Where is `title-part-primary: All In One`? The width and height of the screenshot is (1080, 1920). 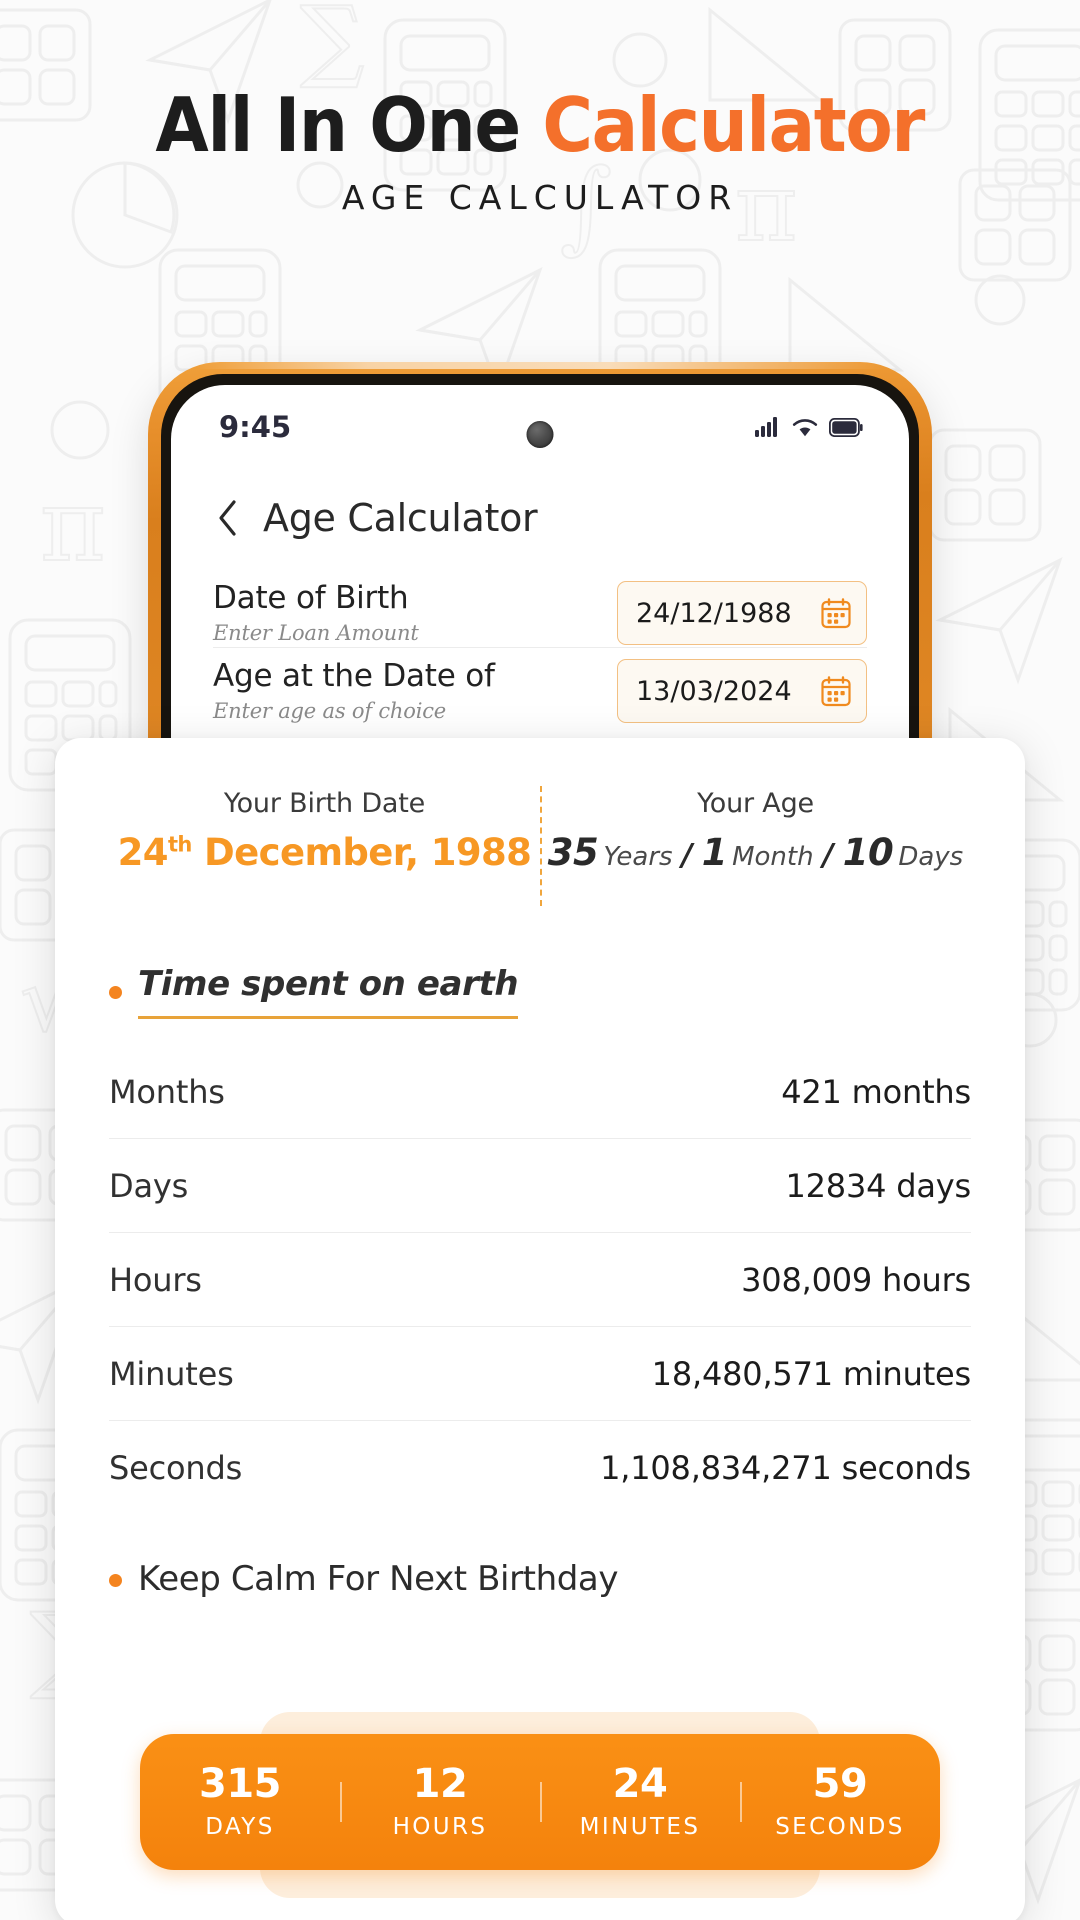 title-part-primary: All In One is located at coordinates (349, 125).